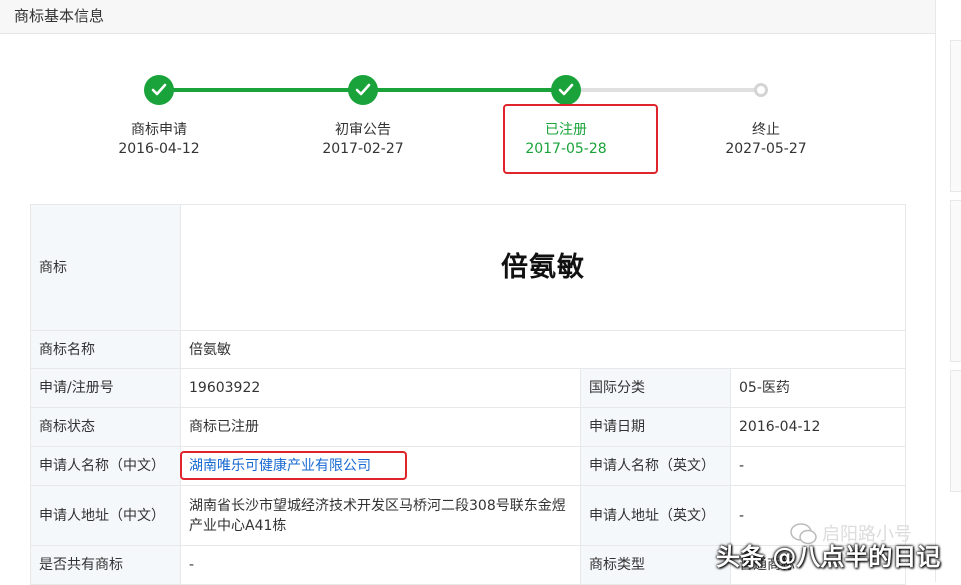 The image size is (961, 585). Describe the element at coordinates (105, 267) in the screenshot. I see `trademark-label: 商标` at that location.